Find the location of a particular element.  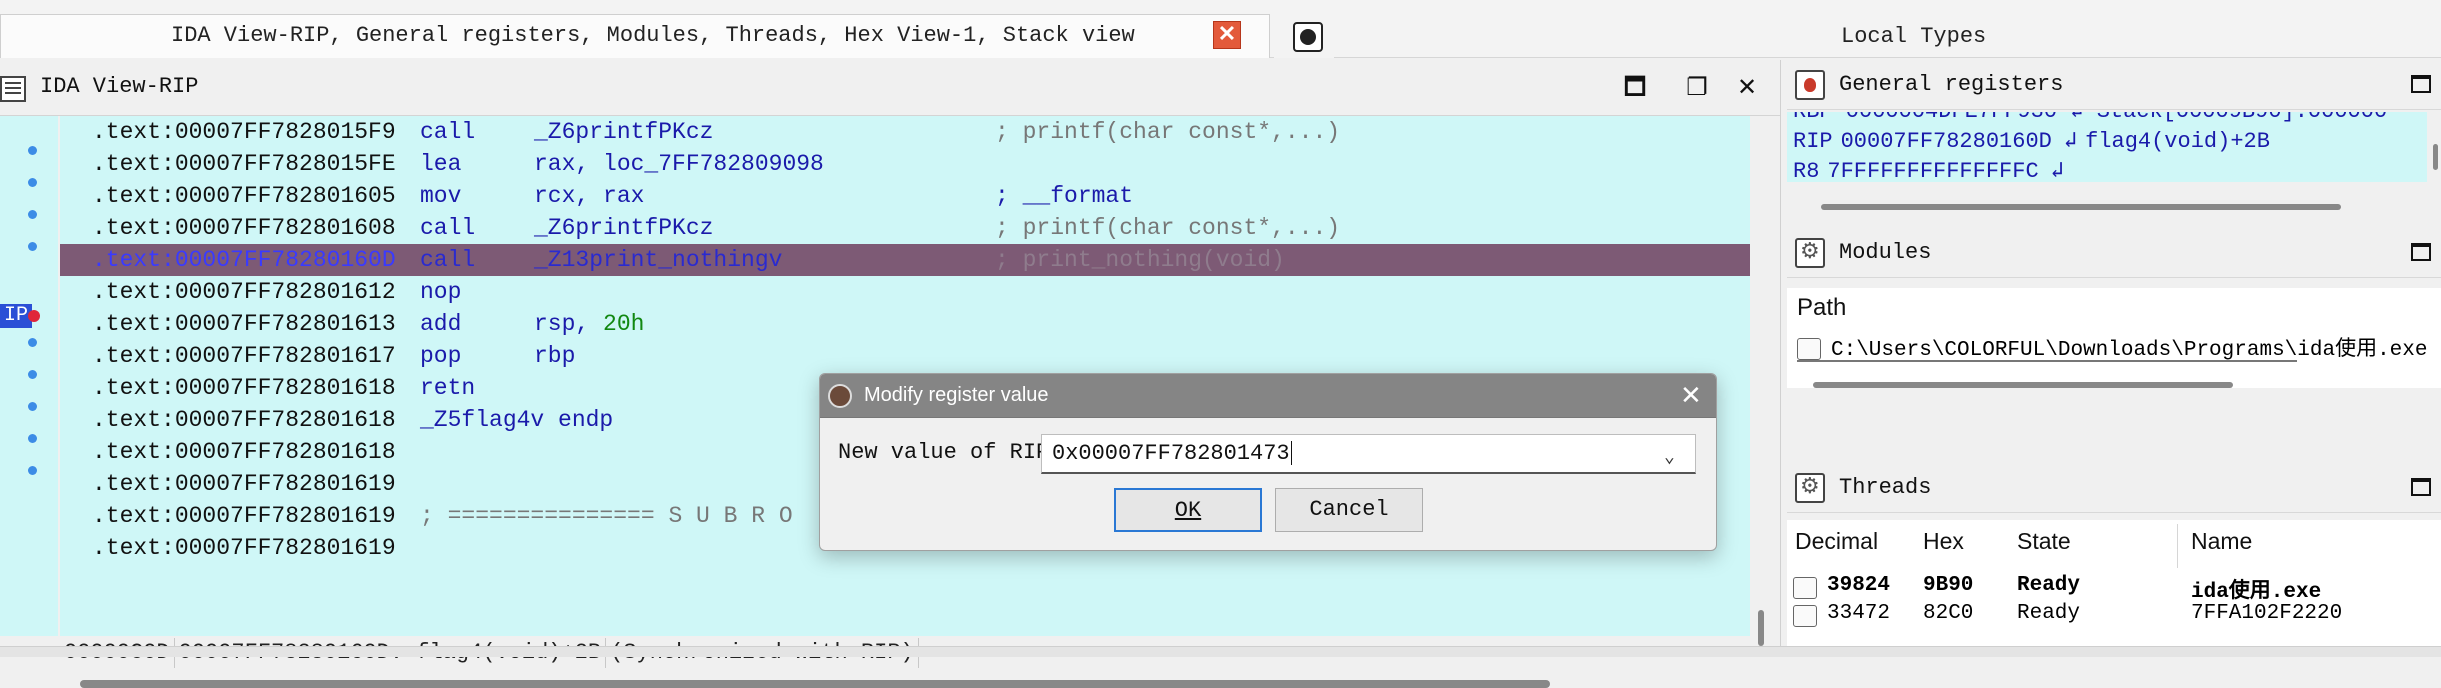

operand: rbp is located at coordinates (554, 356).